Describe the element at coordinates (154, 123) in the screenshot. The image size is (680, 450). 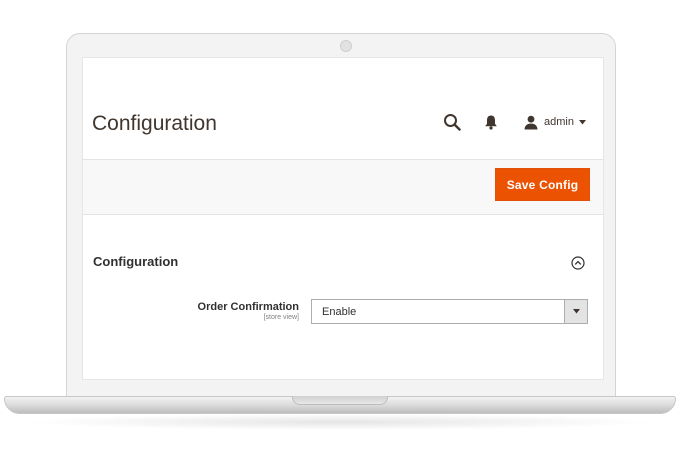
I see `page-title: Configuration` at that location.